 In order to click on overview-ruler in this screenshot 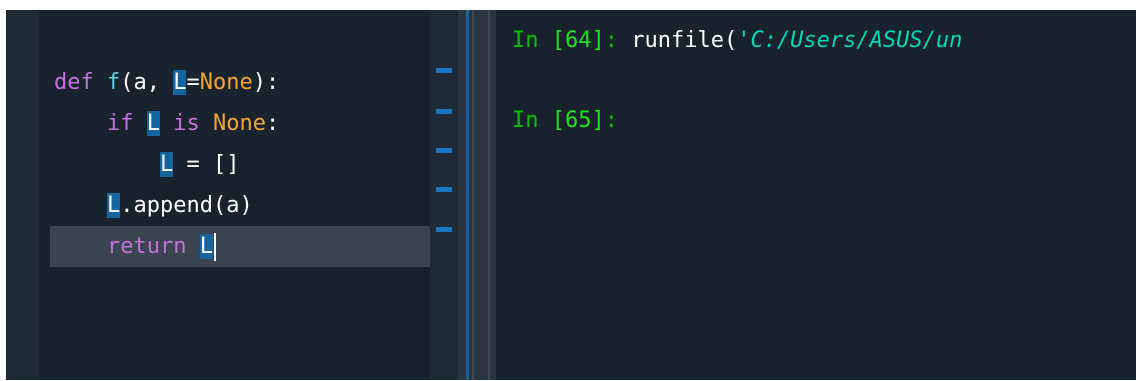, I will do `click(444, 195)`.